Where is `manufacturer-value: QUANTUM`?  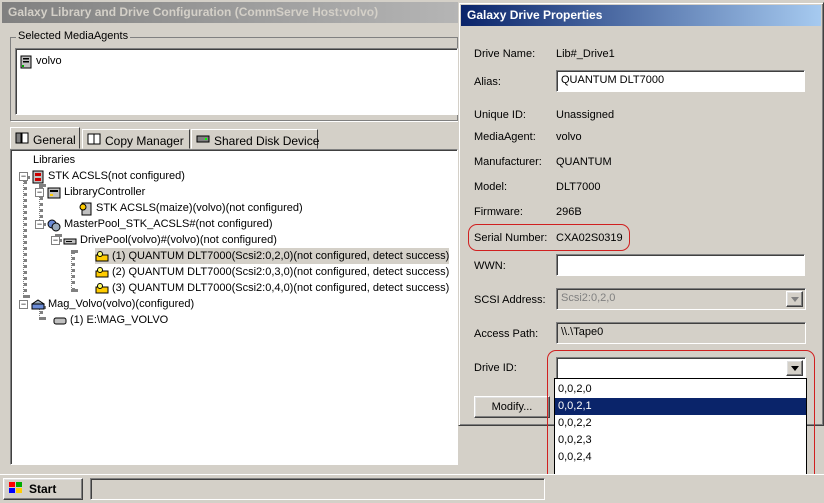 manufacturer-value: QUANTUM is located at coordinates (584, 162).